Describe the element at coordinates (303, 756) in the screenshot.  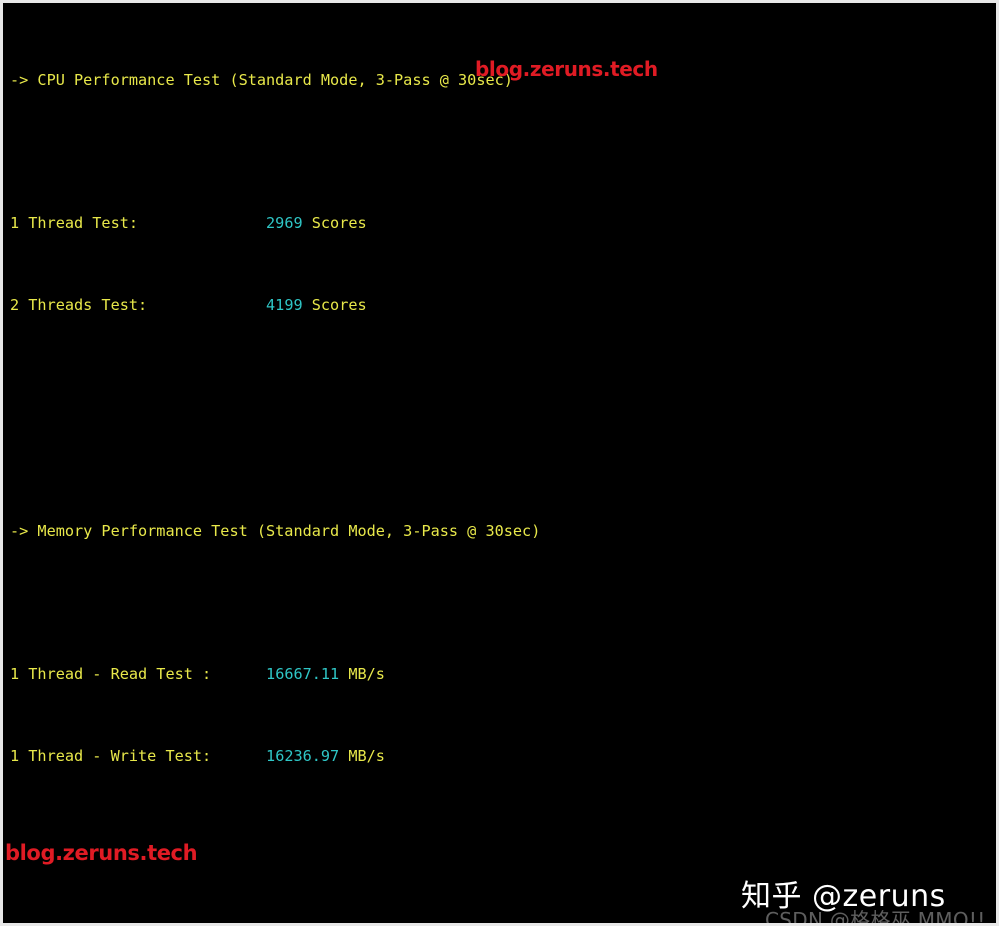
I see `memory-row-value: 16236.97` at that location.